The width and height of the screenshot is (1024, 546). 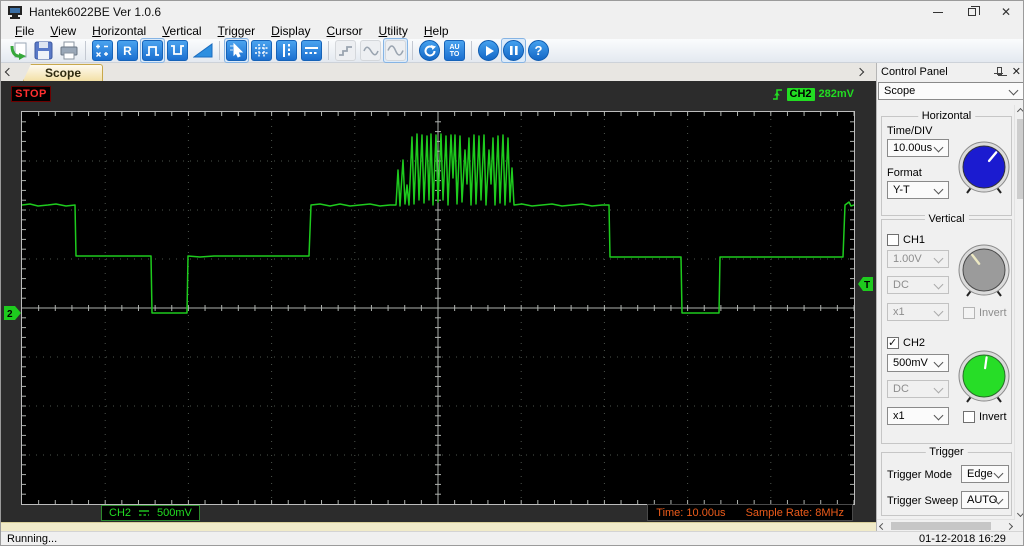 What do you see at coordinates (454, 50) in the screenshot?
I see `auto-set-button: AUTO` at bounding box center [454, 50].